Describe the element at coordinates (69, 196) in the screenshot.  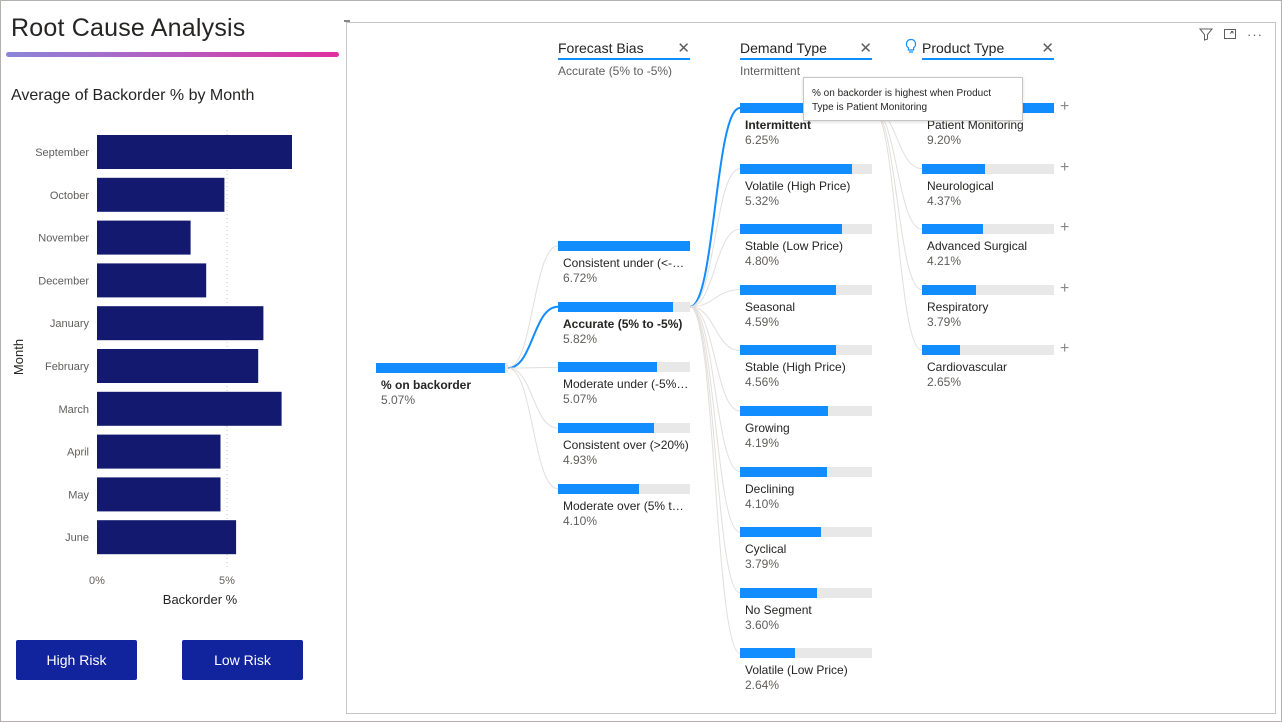
I see `category-label: October` at that location.